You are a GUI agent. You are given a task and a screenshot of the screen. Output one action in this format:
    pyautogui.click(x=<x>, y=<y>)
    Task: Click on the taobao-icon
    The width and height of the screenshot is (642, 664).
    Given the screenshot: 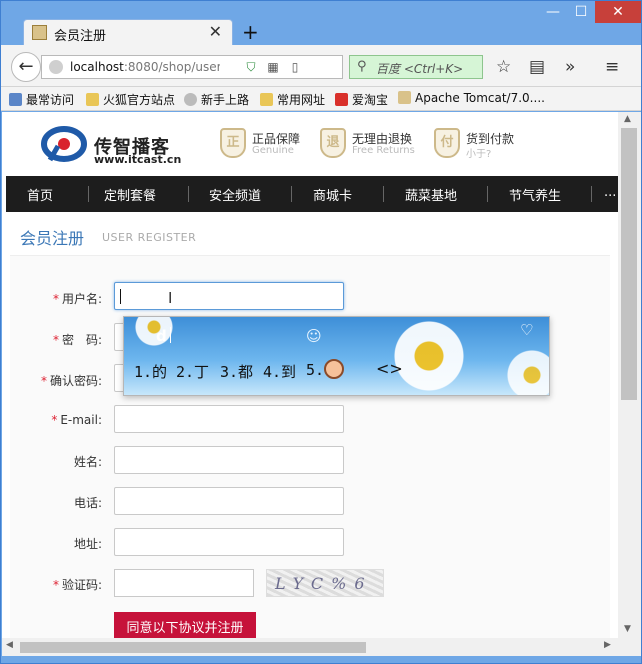 What is the action you would take?
    pyautogui.click(x=341, y=99)
    